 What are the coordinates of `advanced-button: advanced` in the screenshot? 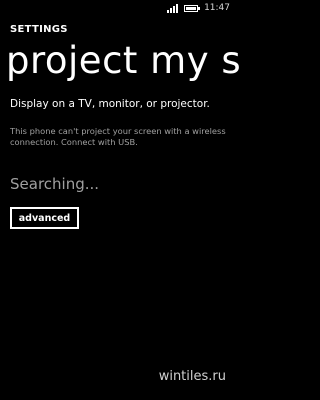 It's located at (44, 218).